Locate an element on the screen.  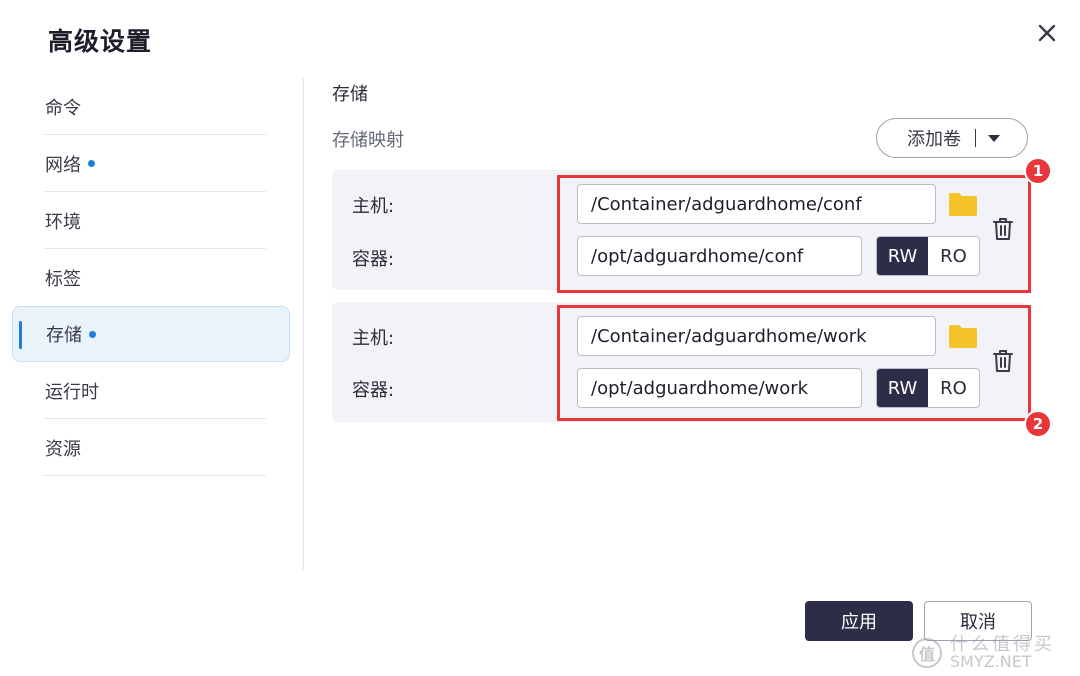
sidebar-item-labels: 标签 is located at coordinates (152, 277).